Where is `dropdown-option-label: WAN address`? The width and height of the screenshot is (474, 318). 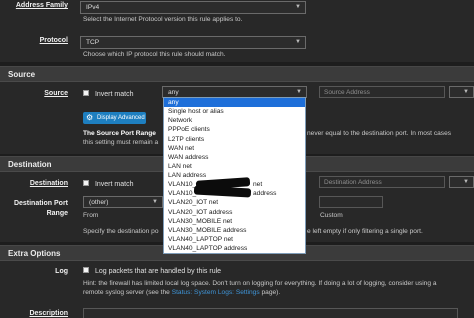
dropdown-option-label: WAN address is located at coordinates (188, 157).